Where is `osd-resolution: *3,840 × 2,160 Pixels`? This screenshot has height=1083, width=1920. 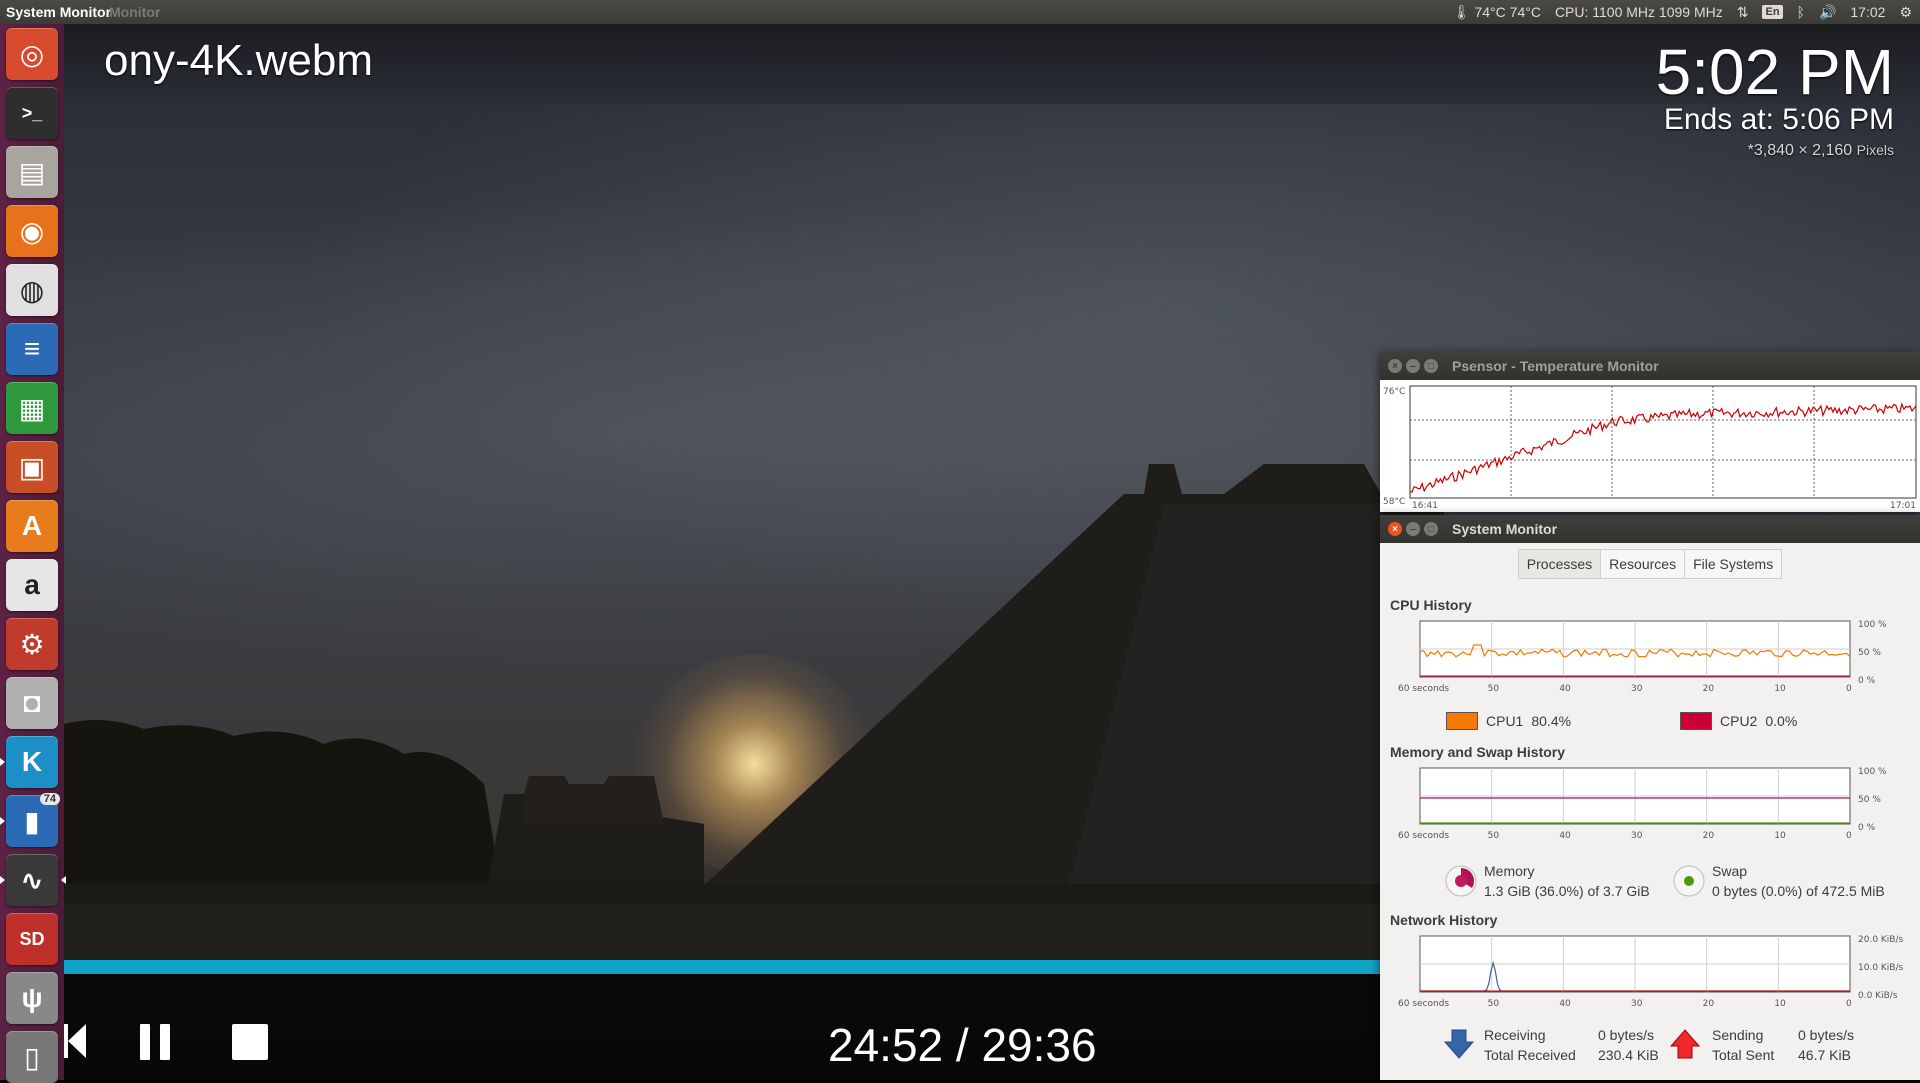 osd-resolution: *3,840 × 2,160 Pixels is located at coordinates (1820, 150).